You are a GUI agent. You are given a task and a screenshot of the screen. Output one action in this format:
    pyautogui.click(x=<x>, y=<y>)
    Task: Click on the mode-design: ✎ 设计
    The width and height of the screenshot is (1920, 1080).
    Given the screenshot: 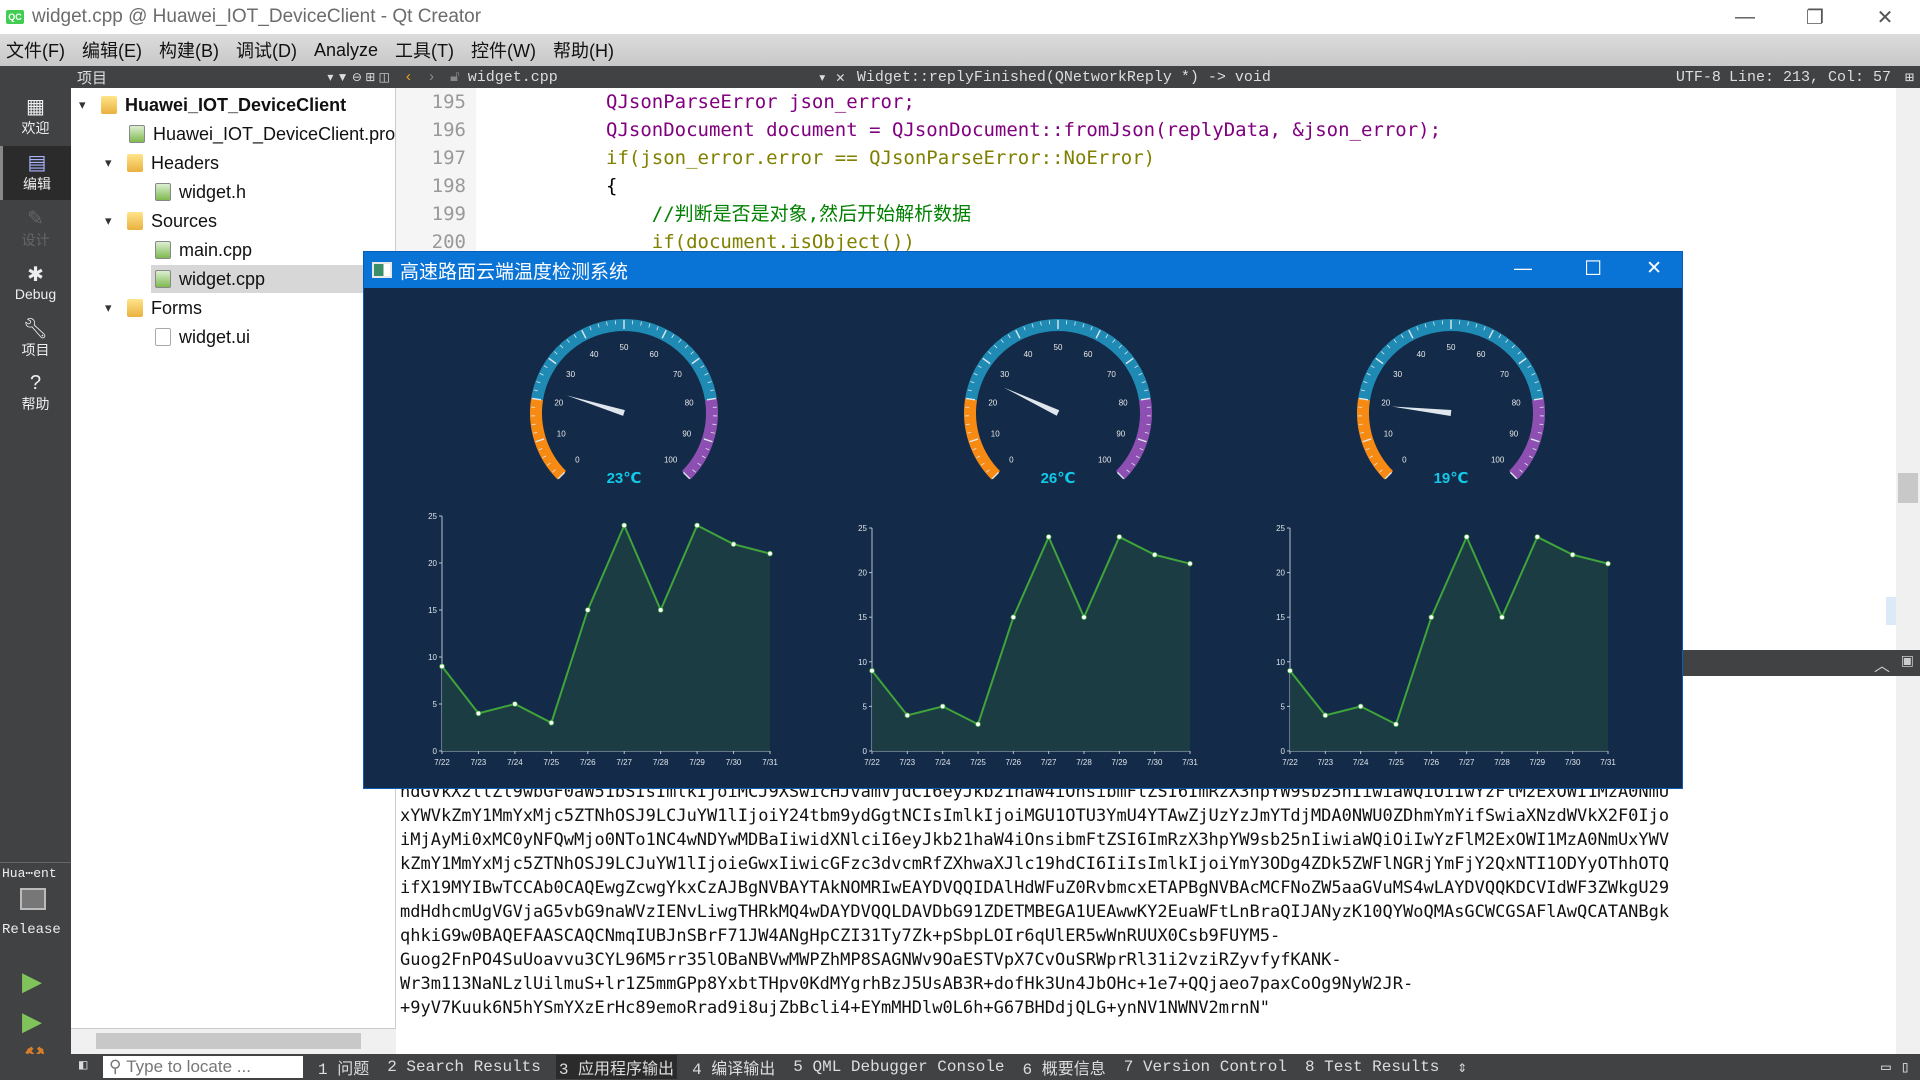 What is the action you would take?
    pyautogui.click(x=35, y=229)
    